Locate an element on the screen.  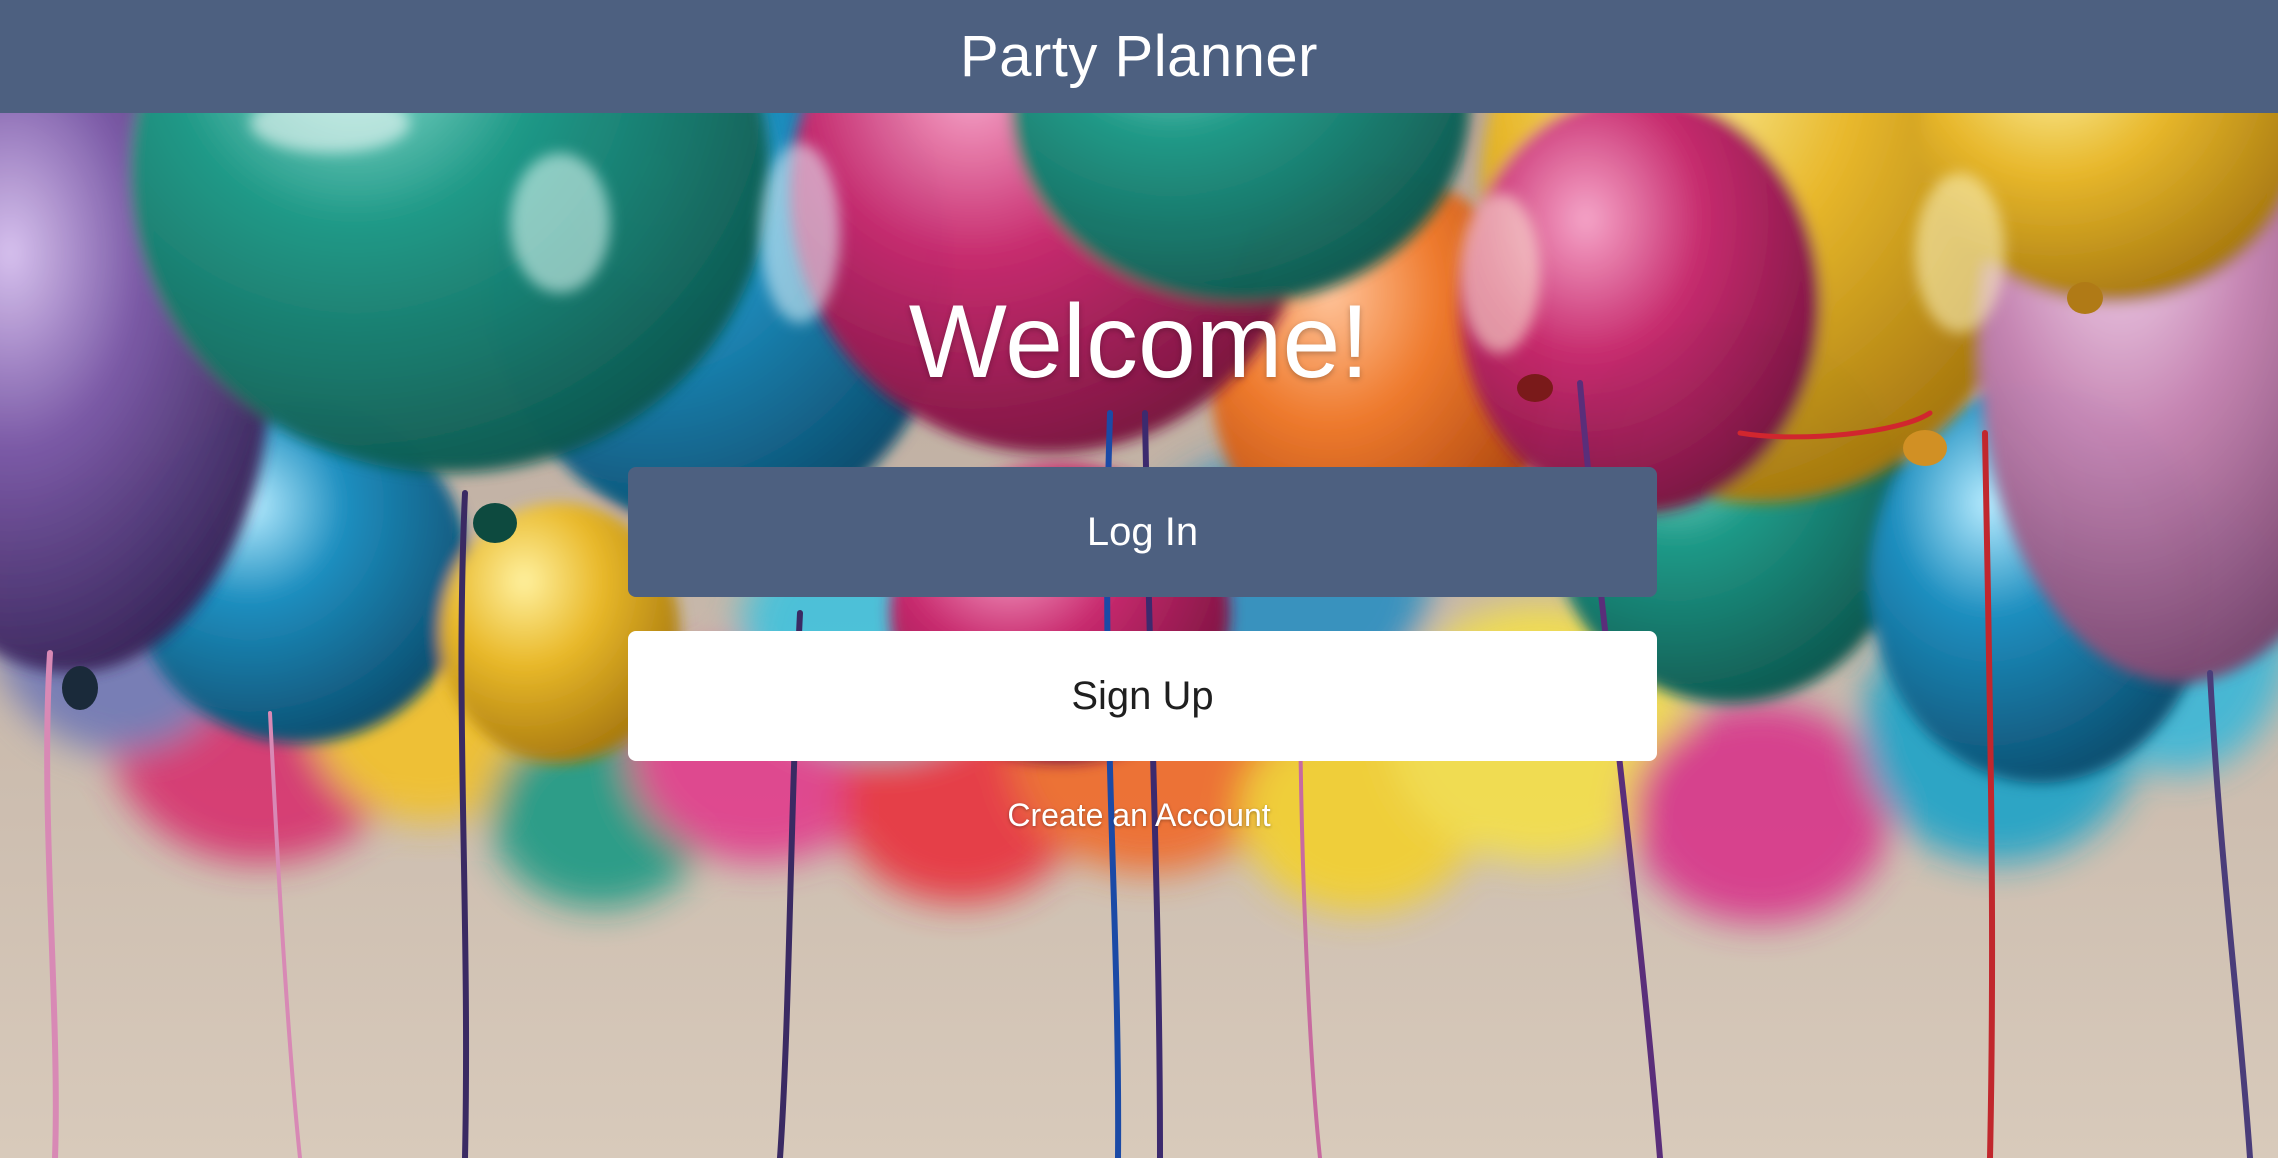
app-title: Party Planner is located at coordinates (1139, 56).